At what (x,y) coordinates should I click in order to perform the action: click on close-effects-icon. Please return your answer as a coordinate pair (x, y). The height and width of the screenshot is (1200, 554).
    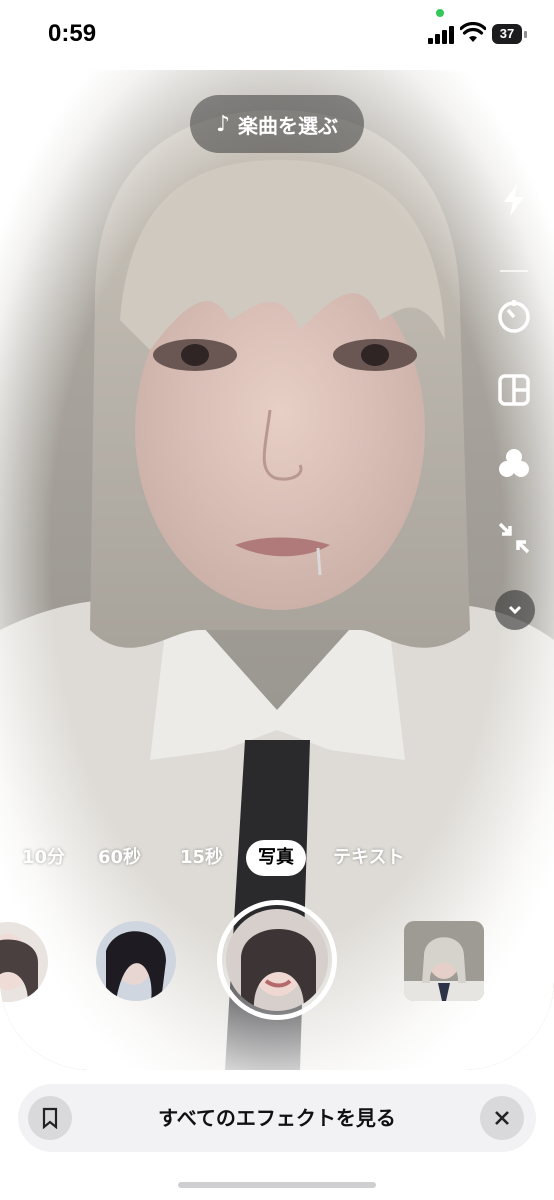
    Looking at the image, I should click on (502, 1118).